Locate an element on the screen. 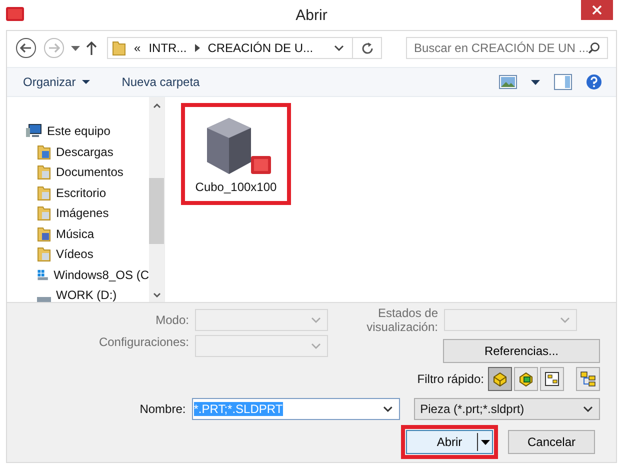 This screenshot has width=623, height=475. history-dropdown-icon is located at coordinates (75, 48).